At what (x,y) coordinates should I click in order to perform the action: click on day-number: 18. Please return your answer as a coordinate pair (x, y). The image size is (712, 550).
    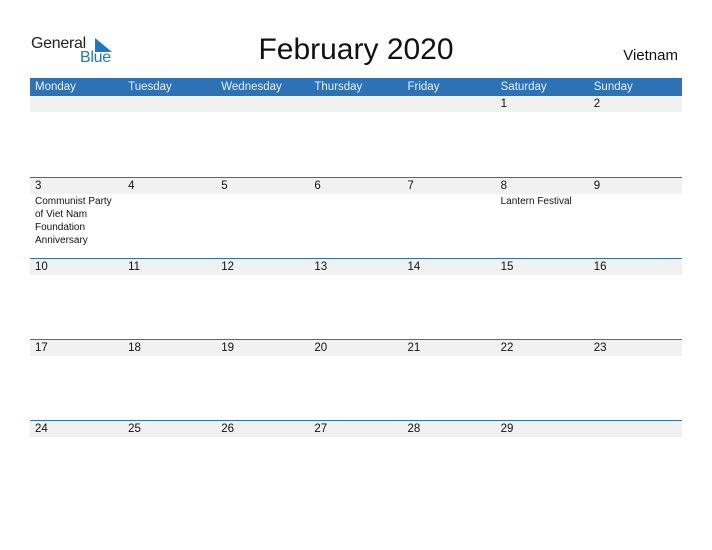
    Looking at the image, I should click on (170, 348).